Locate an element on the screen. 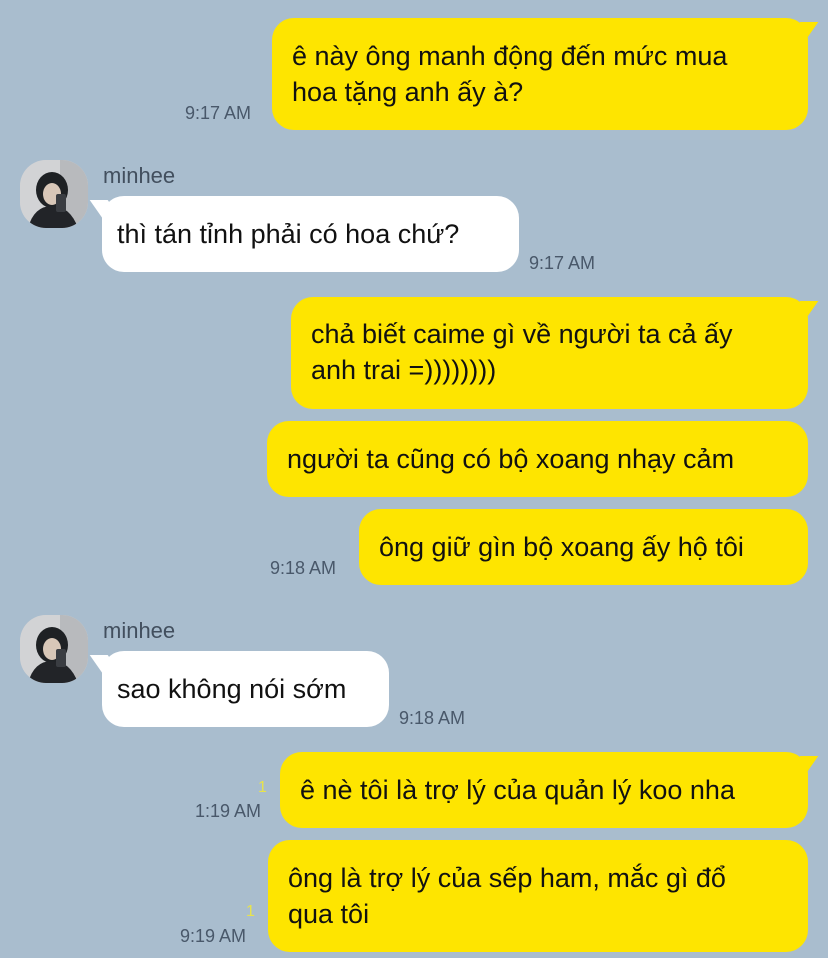 The height and width of the screenshot is (958, 828). message-line: qua tôi is located at coordinates (329, 914).